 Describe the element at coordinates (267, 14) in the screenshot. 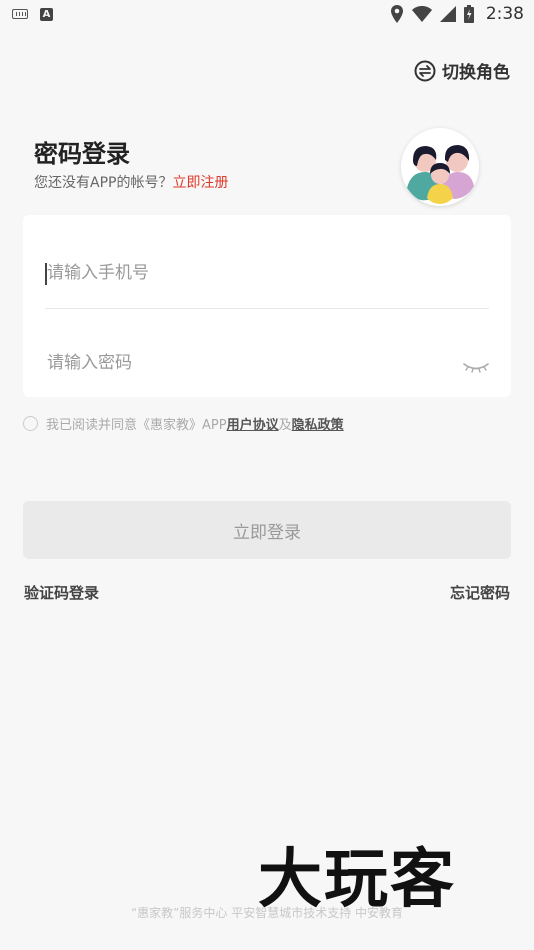

I see `status-bar: A 2:38` at that location.